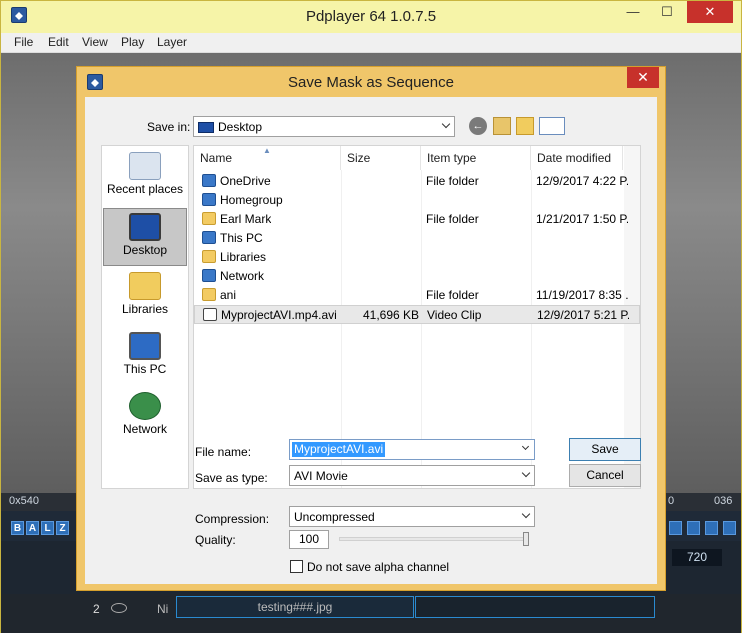 The width and height of the screenshot is (742, 633). What do you see at coordinates (279, 315) in the screenshot?
I see `file-name: MyprojectAVI.mp4.avi` at bounding box center [279, 315].